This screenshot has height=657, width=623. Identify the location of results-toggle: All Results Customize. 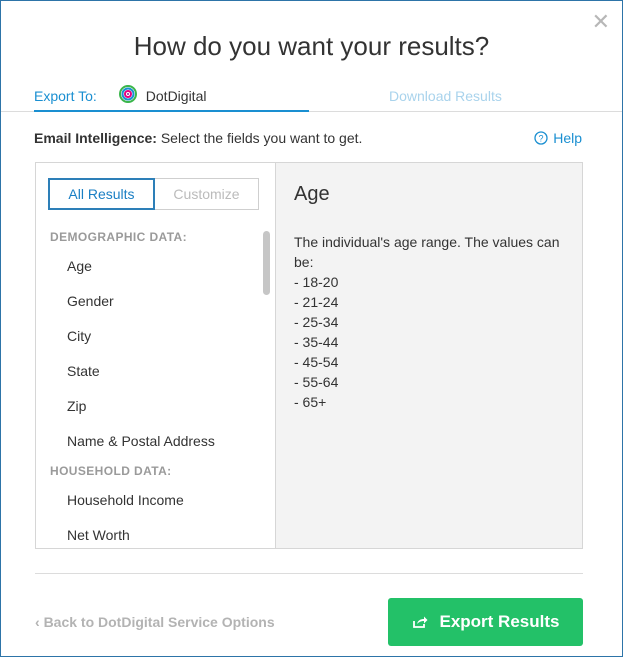
(153, 194).